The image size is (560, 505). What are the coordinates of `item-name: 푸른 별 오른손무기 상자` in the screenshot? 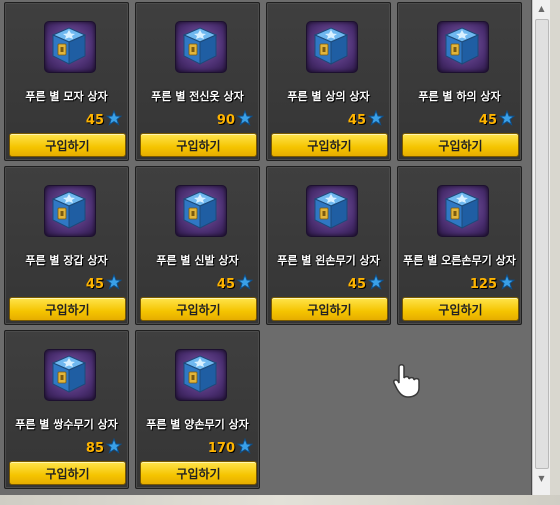 It's located at (459, 260).